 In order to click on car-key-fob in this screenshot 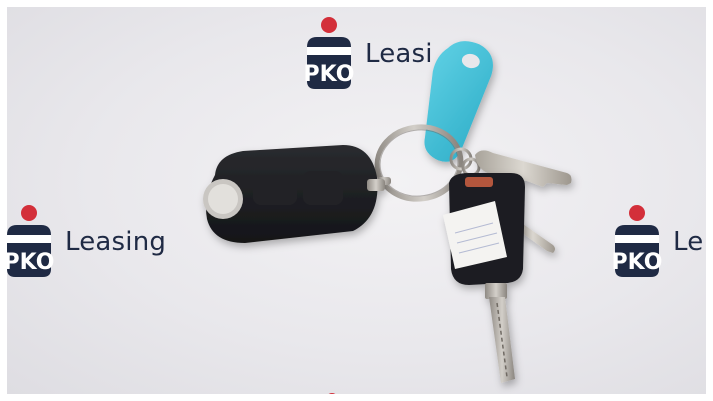, I will do `click(294, 194)`.